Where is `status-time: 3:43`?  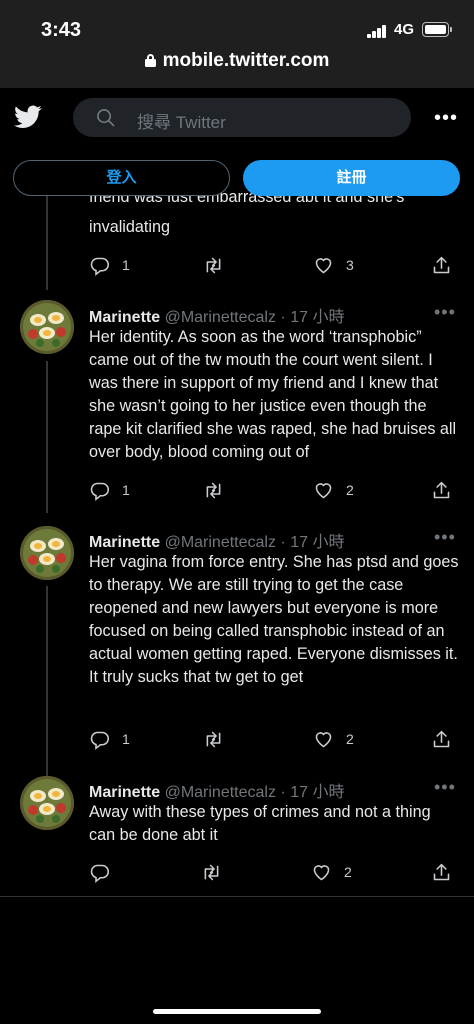
status-time: 3:43 is located at coordinates (61, 30).